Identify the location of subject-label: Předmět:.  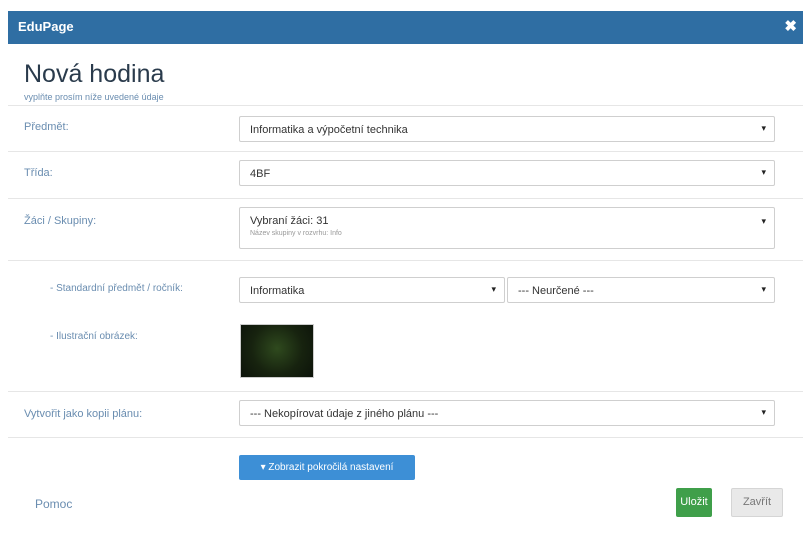
(46, 127).